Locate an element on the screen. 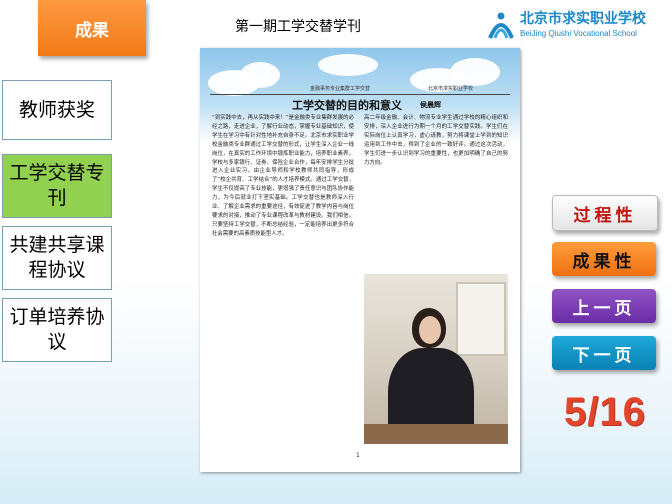 The width and height of the screenshot is (672, 504). next-page-label: 下一页 is located at coordinates (604, 355).